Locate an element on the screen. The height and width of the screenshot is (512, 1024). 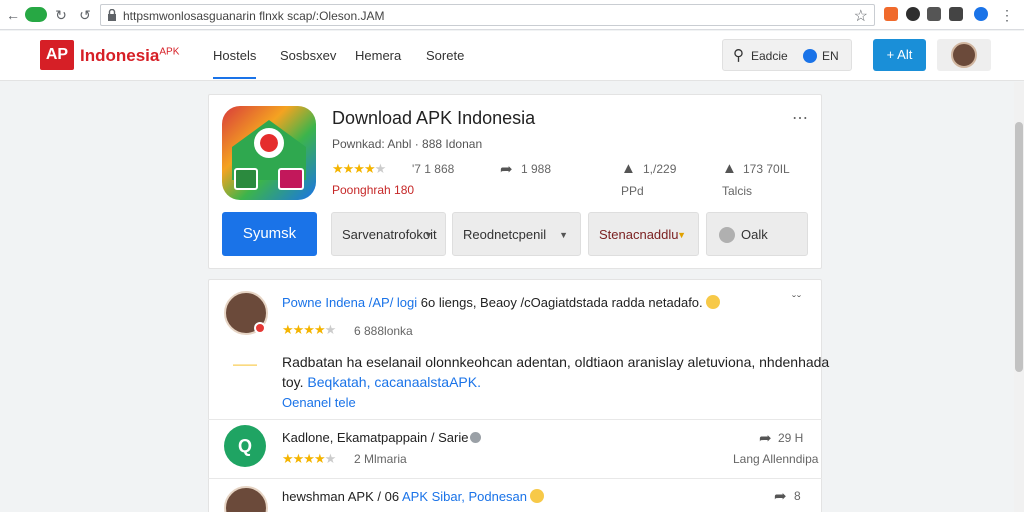
back-icon: ← is located at coordinates (13, 15).